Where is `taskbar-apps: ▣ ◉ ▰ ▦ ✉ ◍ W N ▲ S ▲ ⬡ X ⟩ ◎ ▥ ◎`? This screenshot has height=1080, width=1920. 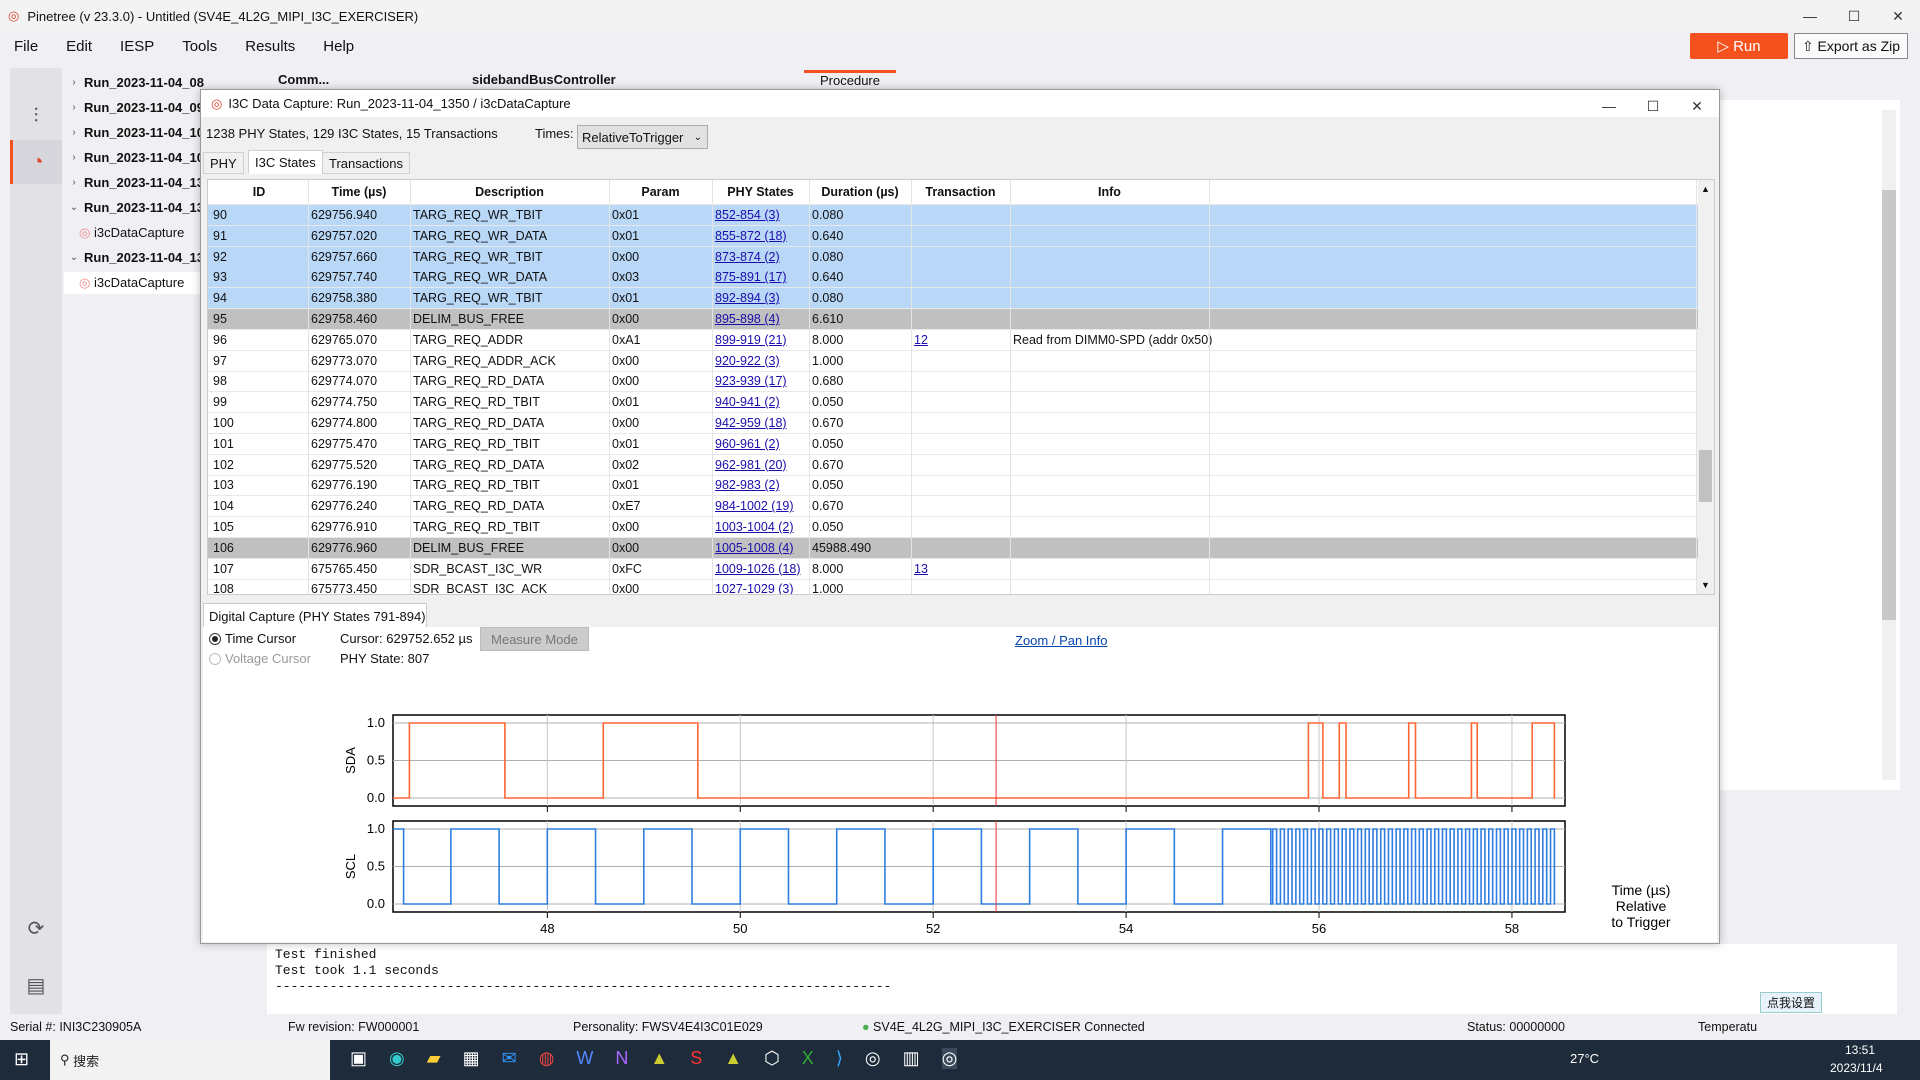 taskbar-apps: ▣ ◉ ▰ ▦ ✉ ◍ W N ▲ S ▲ ⬡ X ⟩ ◎ ▥ ◎ is located at coordinates (654, 1058).